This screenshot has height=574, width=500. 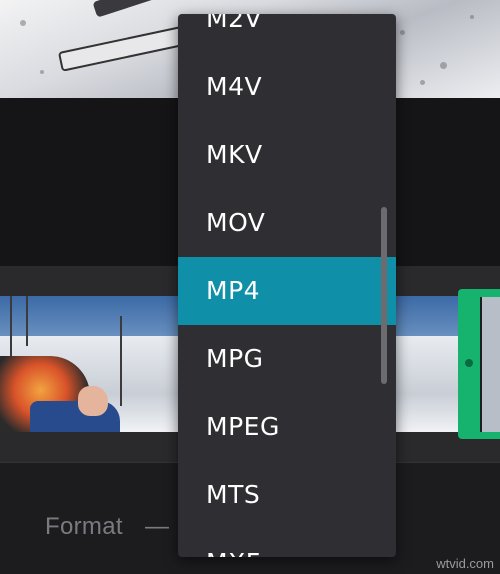 What do you see at coordinates (287, 359) in the screenshot?
I see `format-option-mpg: MPG` at bounding box center [287, 359].